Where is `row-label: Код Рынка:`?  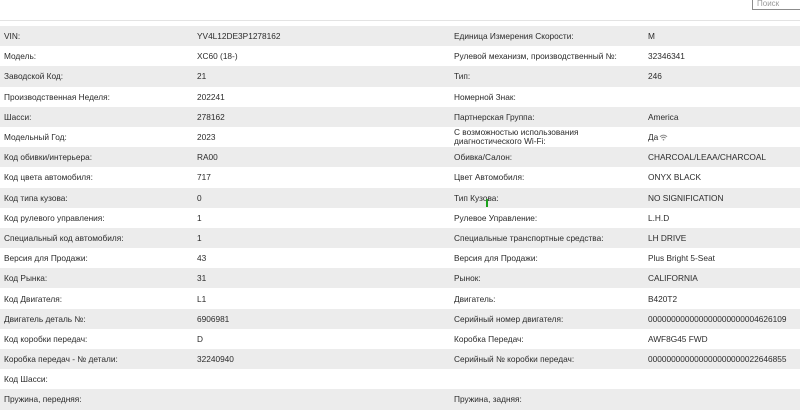
row-label: Код Рынка: is located at coordinates (26, 278).